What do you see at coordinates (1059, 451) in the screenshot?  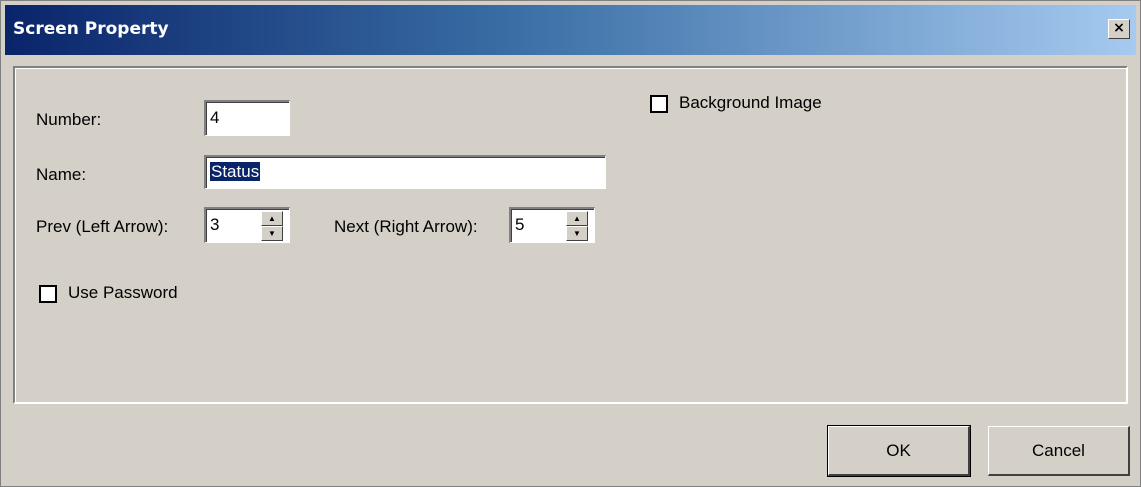 I see `cancel-button: Cancel` at bounding box center [1059, 451].